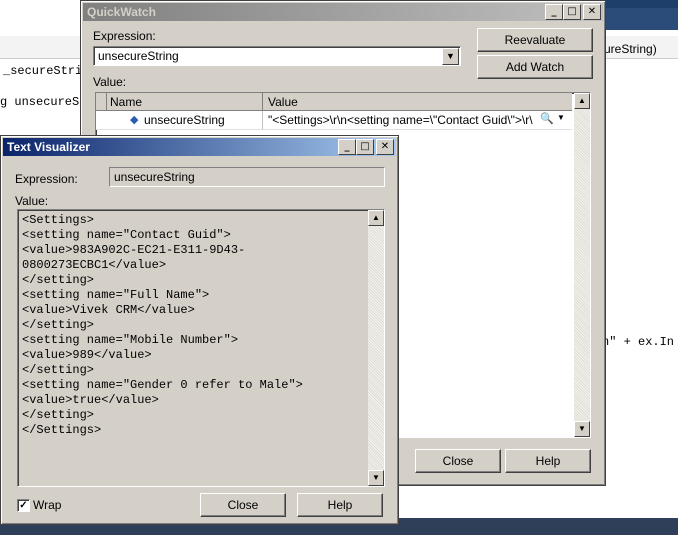 The width and height of the screenshot is (678, 535). What do you see at coordinates (32, 201) in the screenshot?
I see `visualizer-value-label: Value:` at bounding box center [32, 201].